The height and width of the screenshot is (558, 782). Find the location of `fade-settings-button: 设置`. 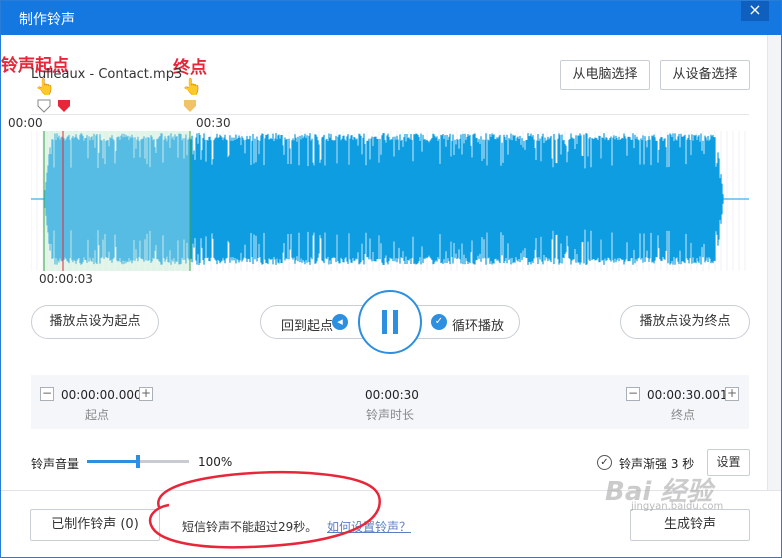

fade-settings-button: 设置 is located at coordinates (728, 462).